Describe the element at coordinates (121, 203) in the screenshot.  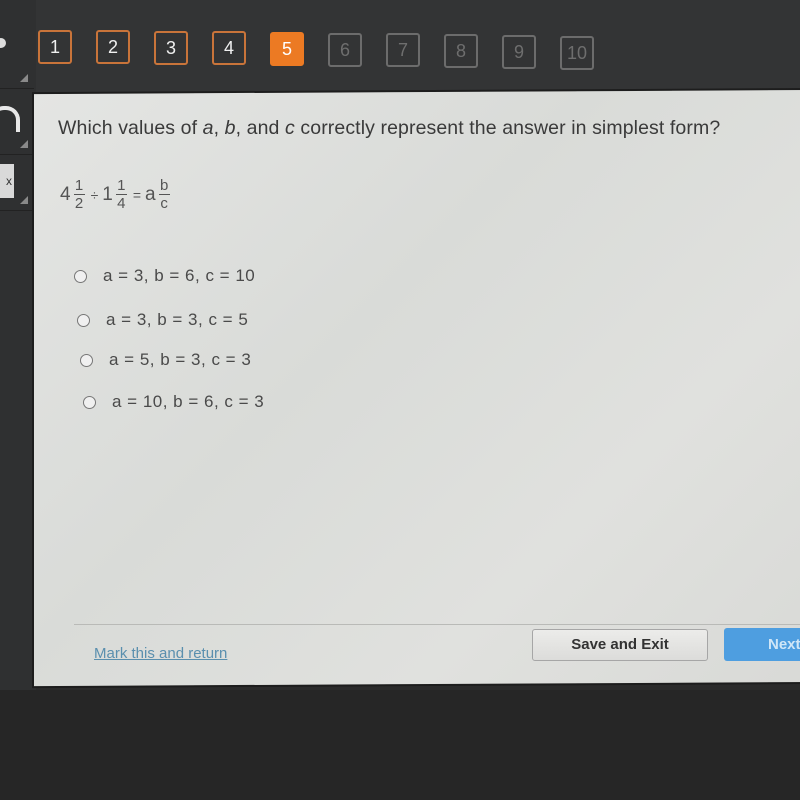
I see `denominator: 4` at that location.